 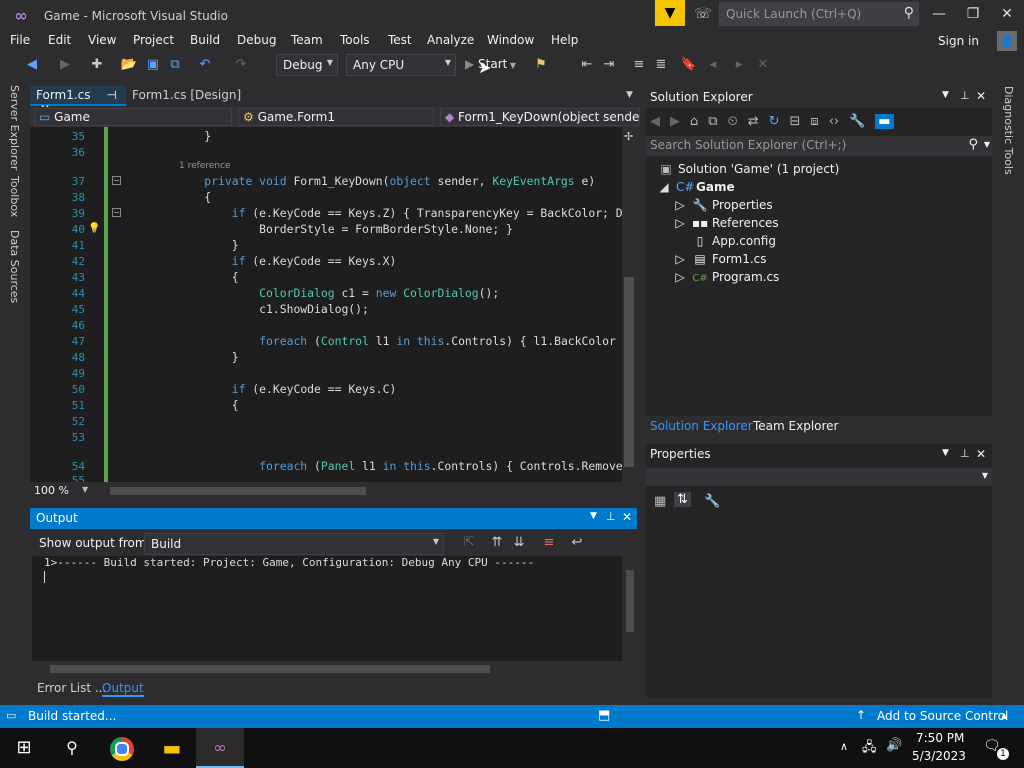 What do you see at coordinates (541, 65) in the screenshot?
I see `browser-link-icon: ⚑` at bounding box center [541, 65].